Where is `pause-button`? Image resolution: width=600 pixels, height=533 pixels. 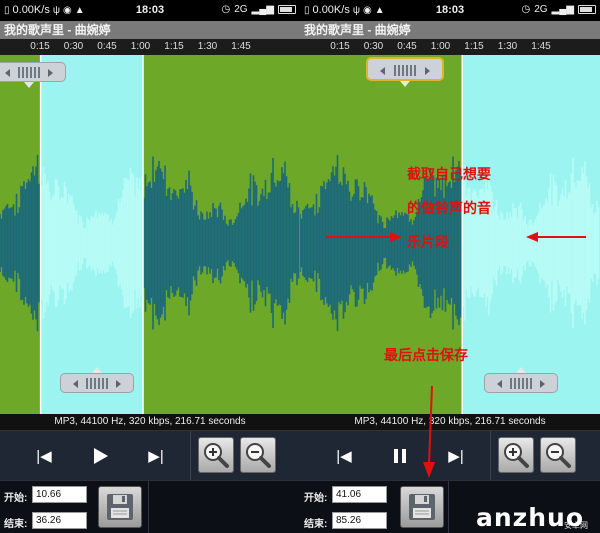 pause-button is located at coordinates (400, 456).